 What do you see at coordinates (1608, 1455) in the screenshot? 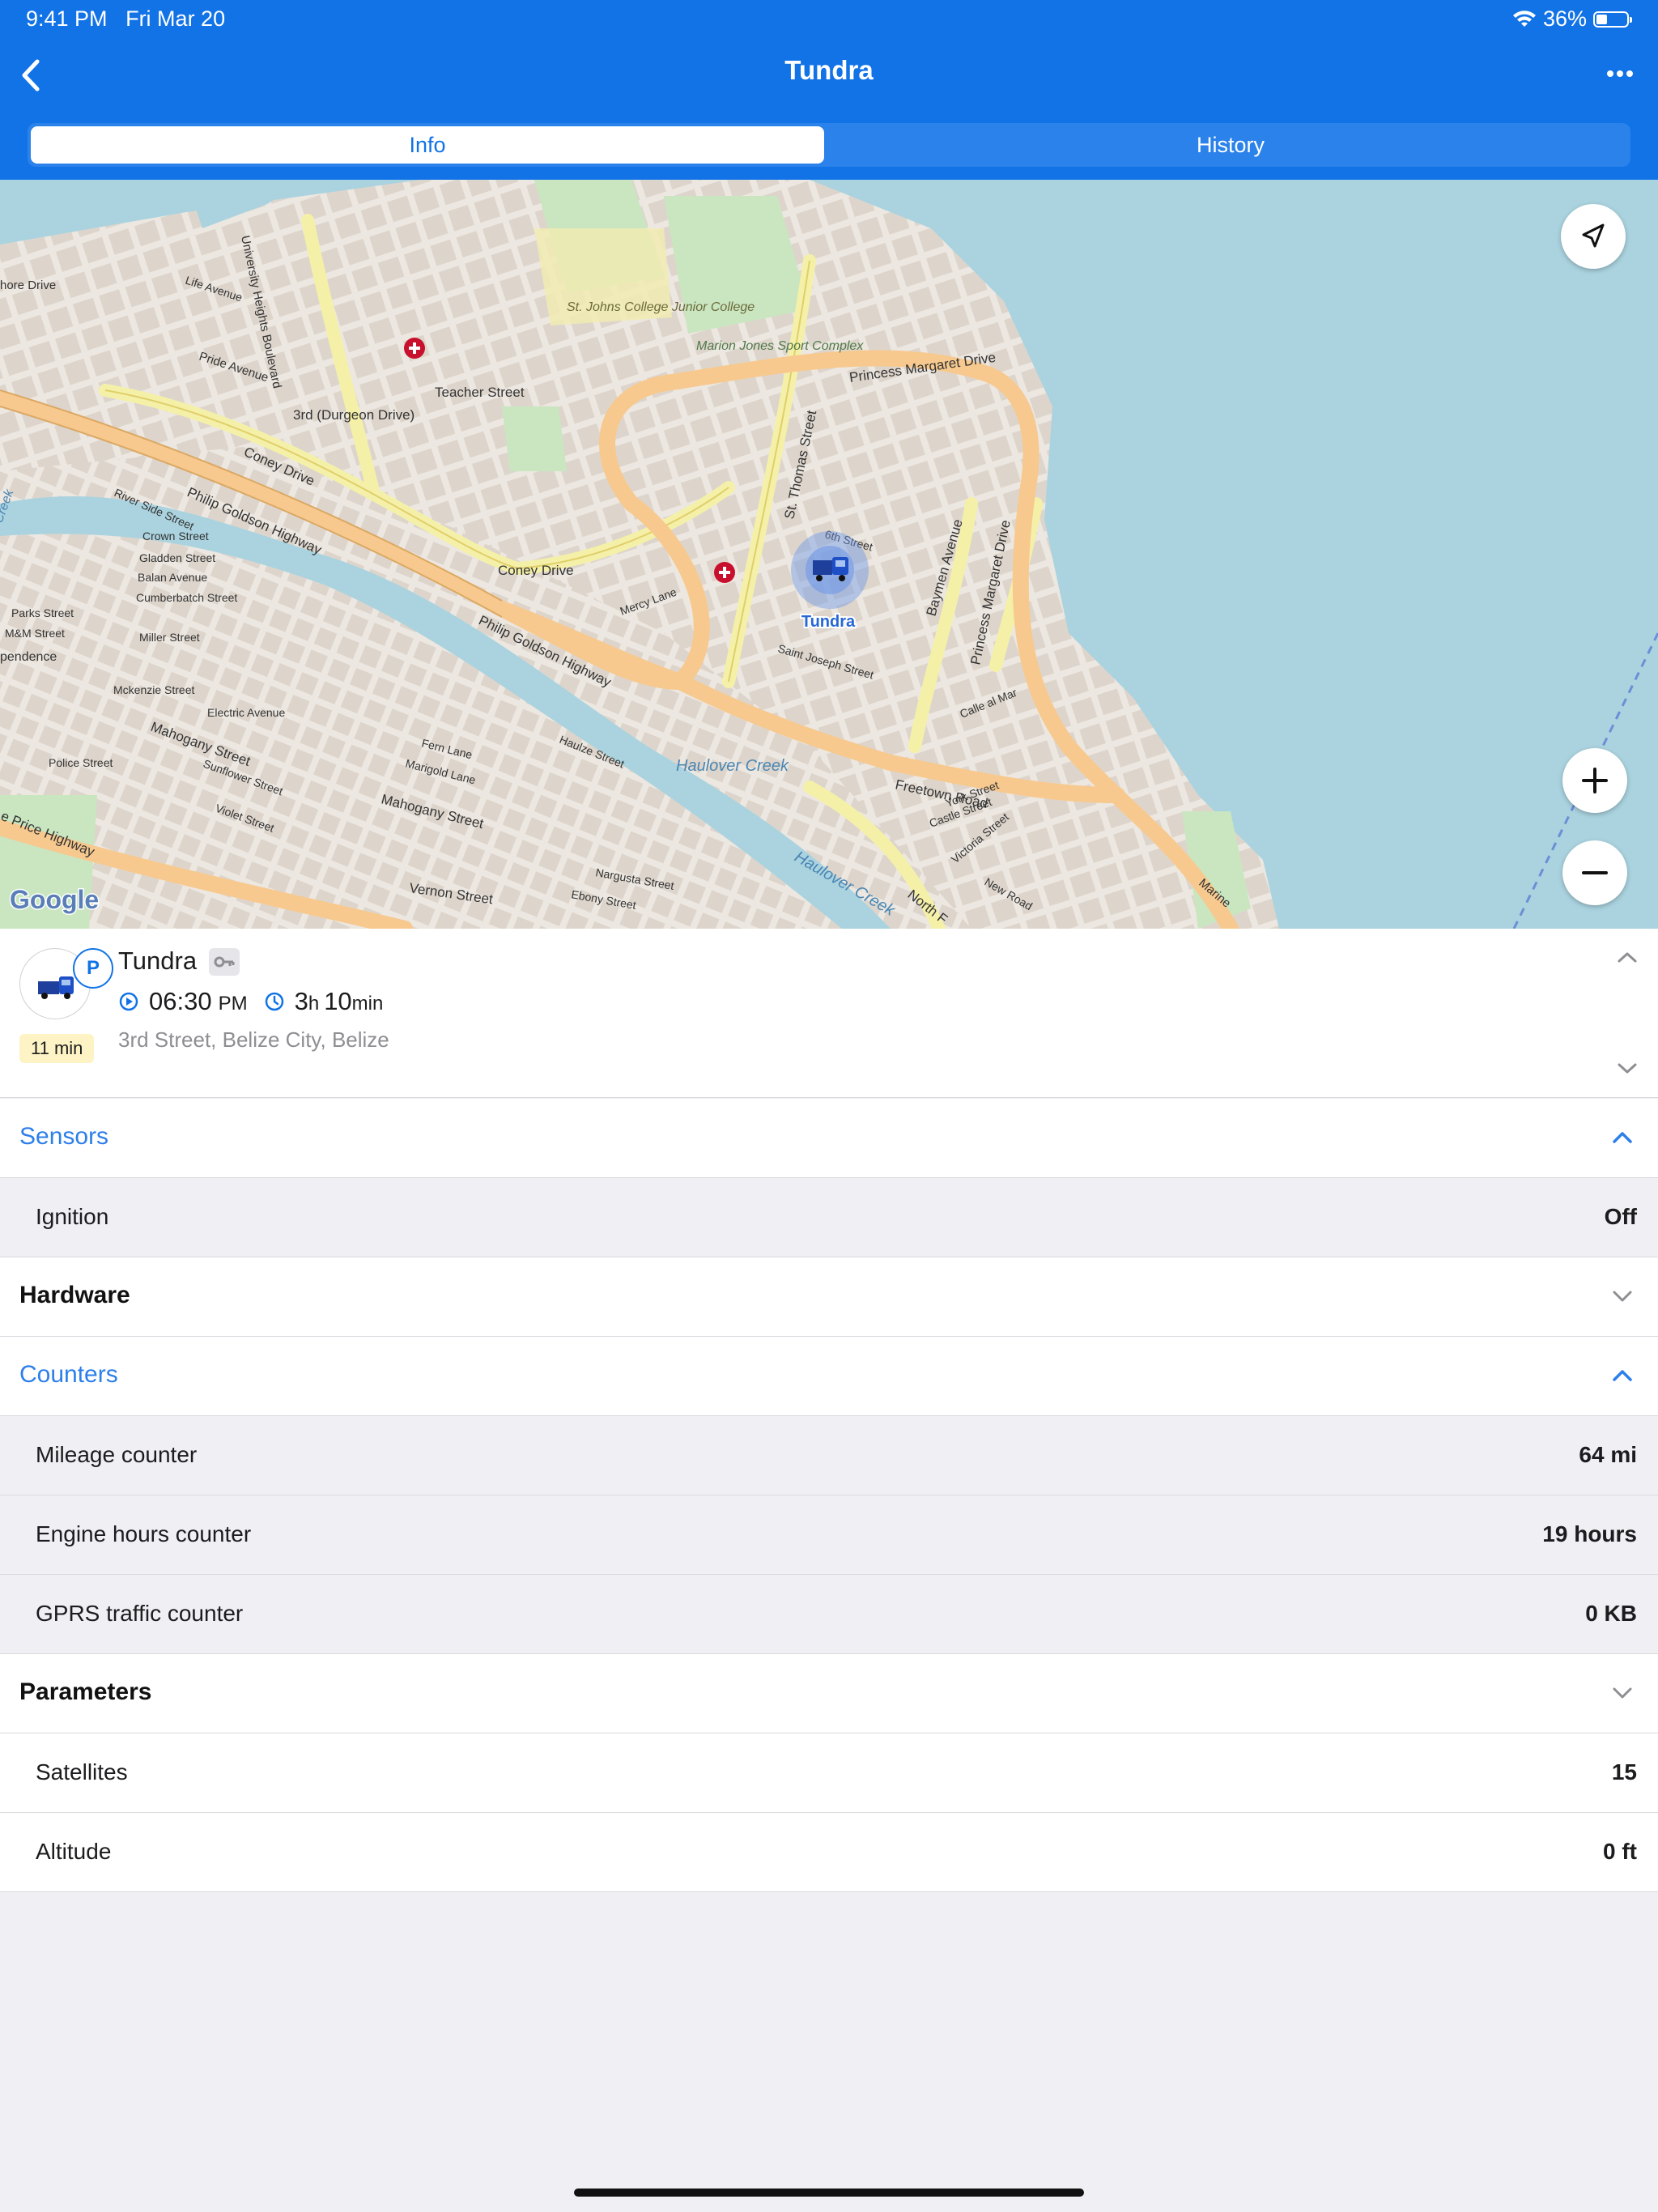
I see `row-value: 64 mi` at bounding box center [1608, 1455].